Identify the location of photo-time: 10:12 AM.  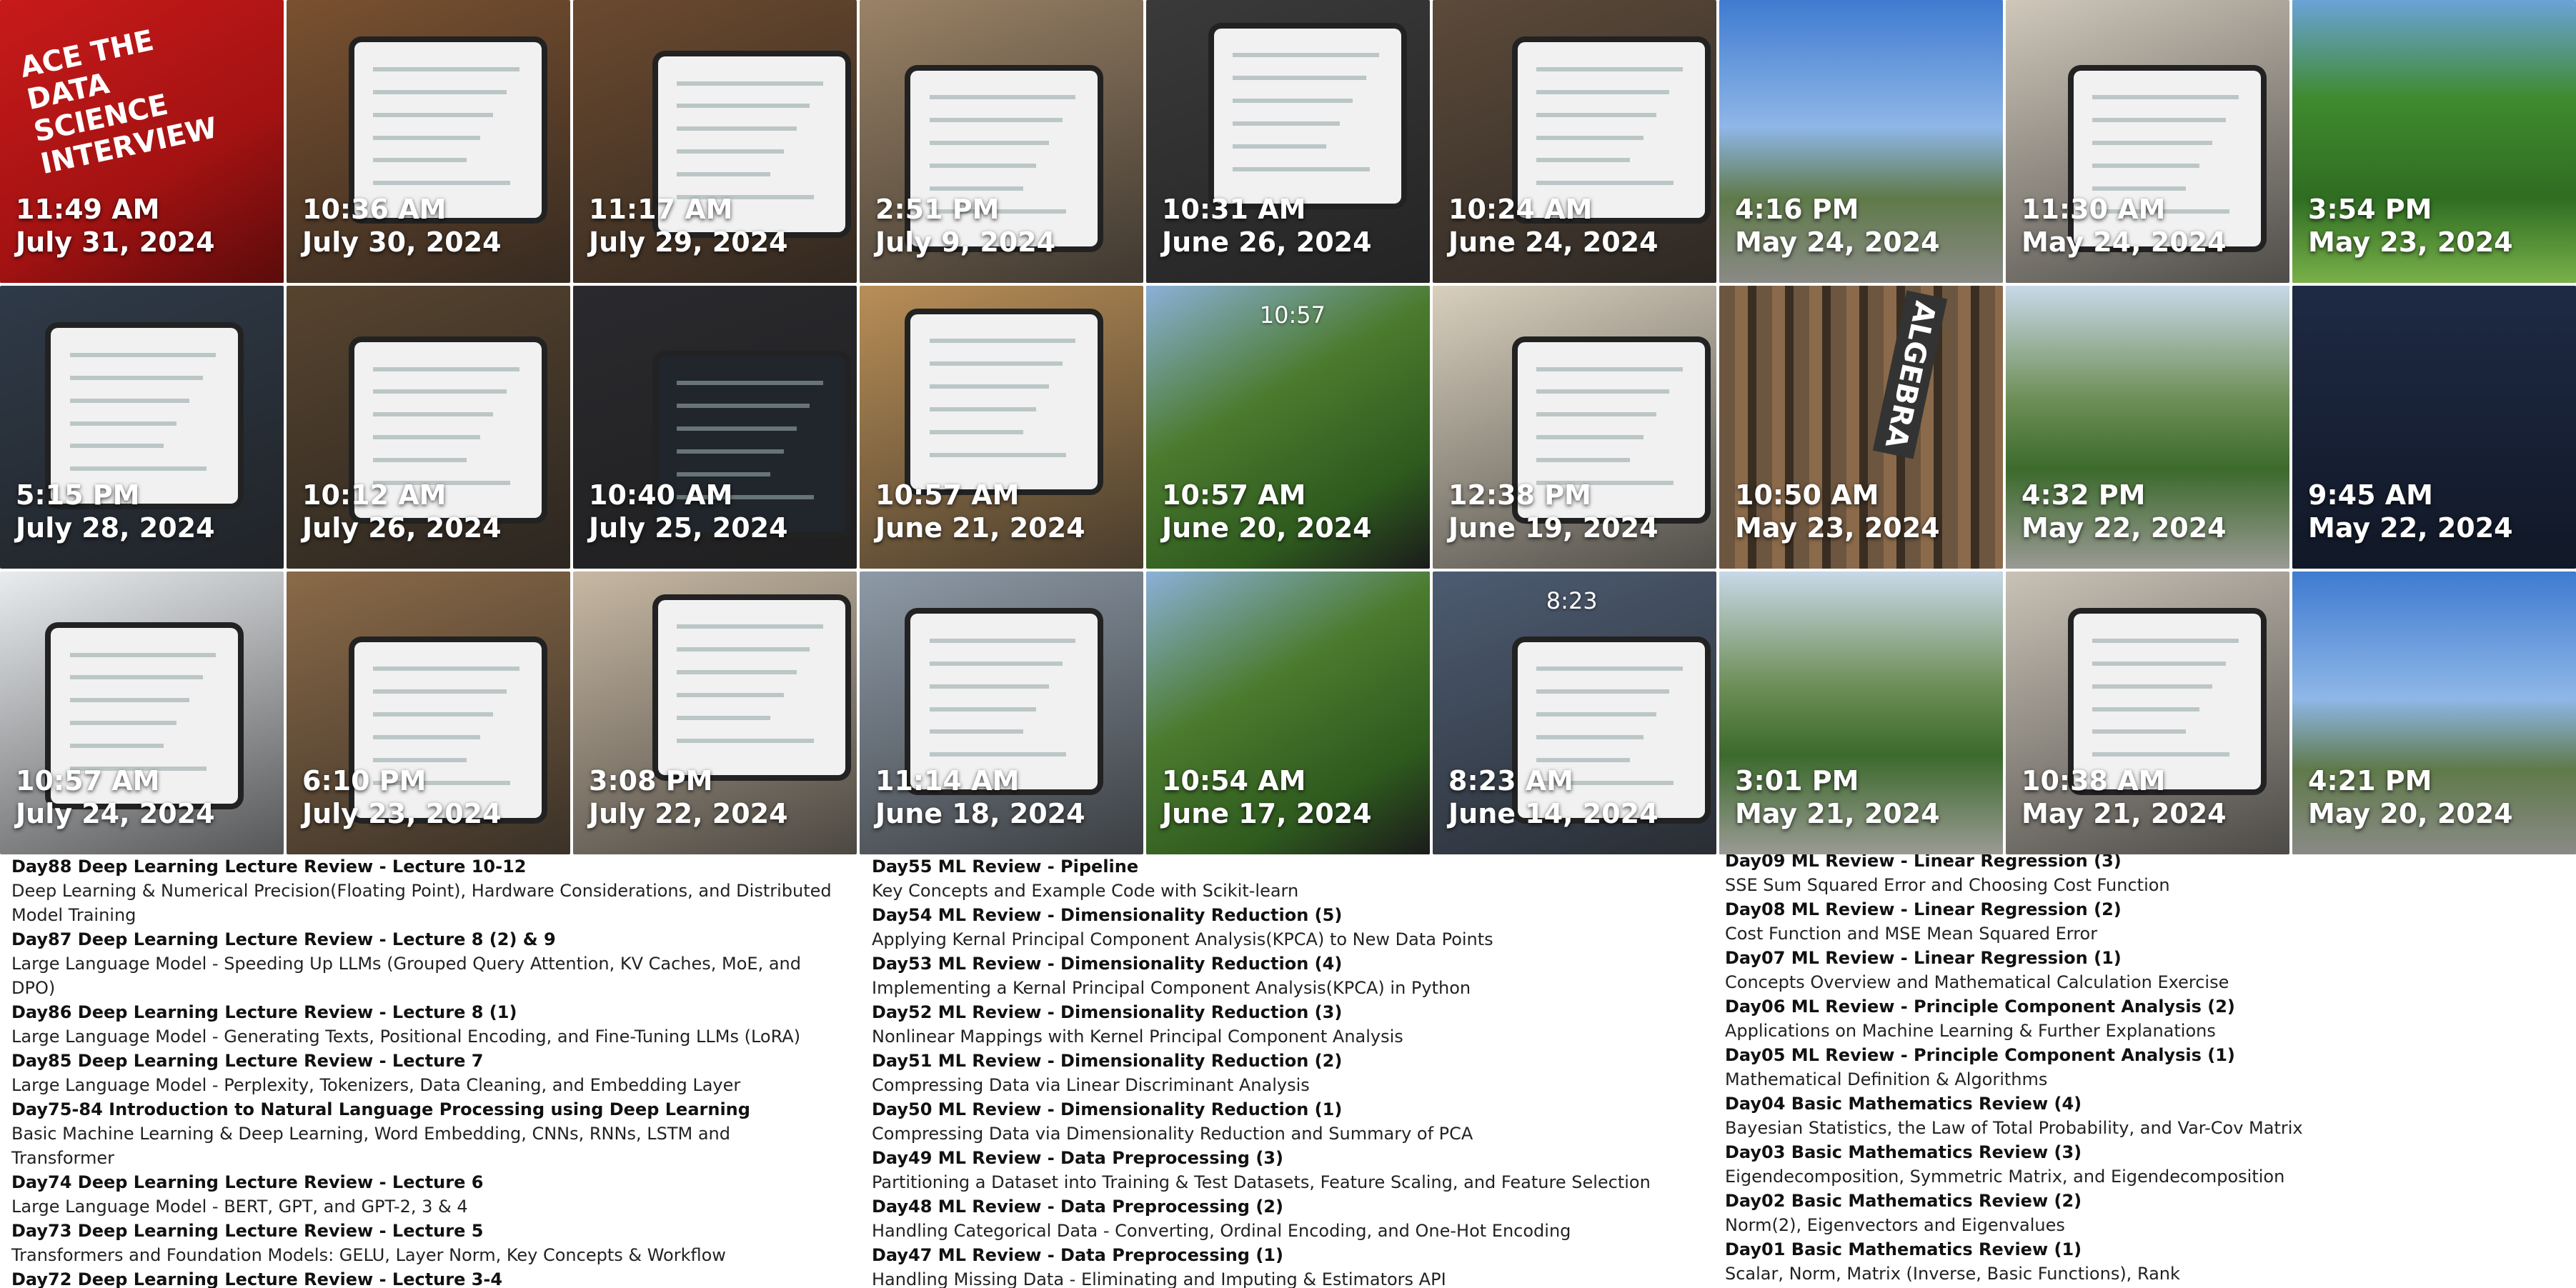
(374, 495).